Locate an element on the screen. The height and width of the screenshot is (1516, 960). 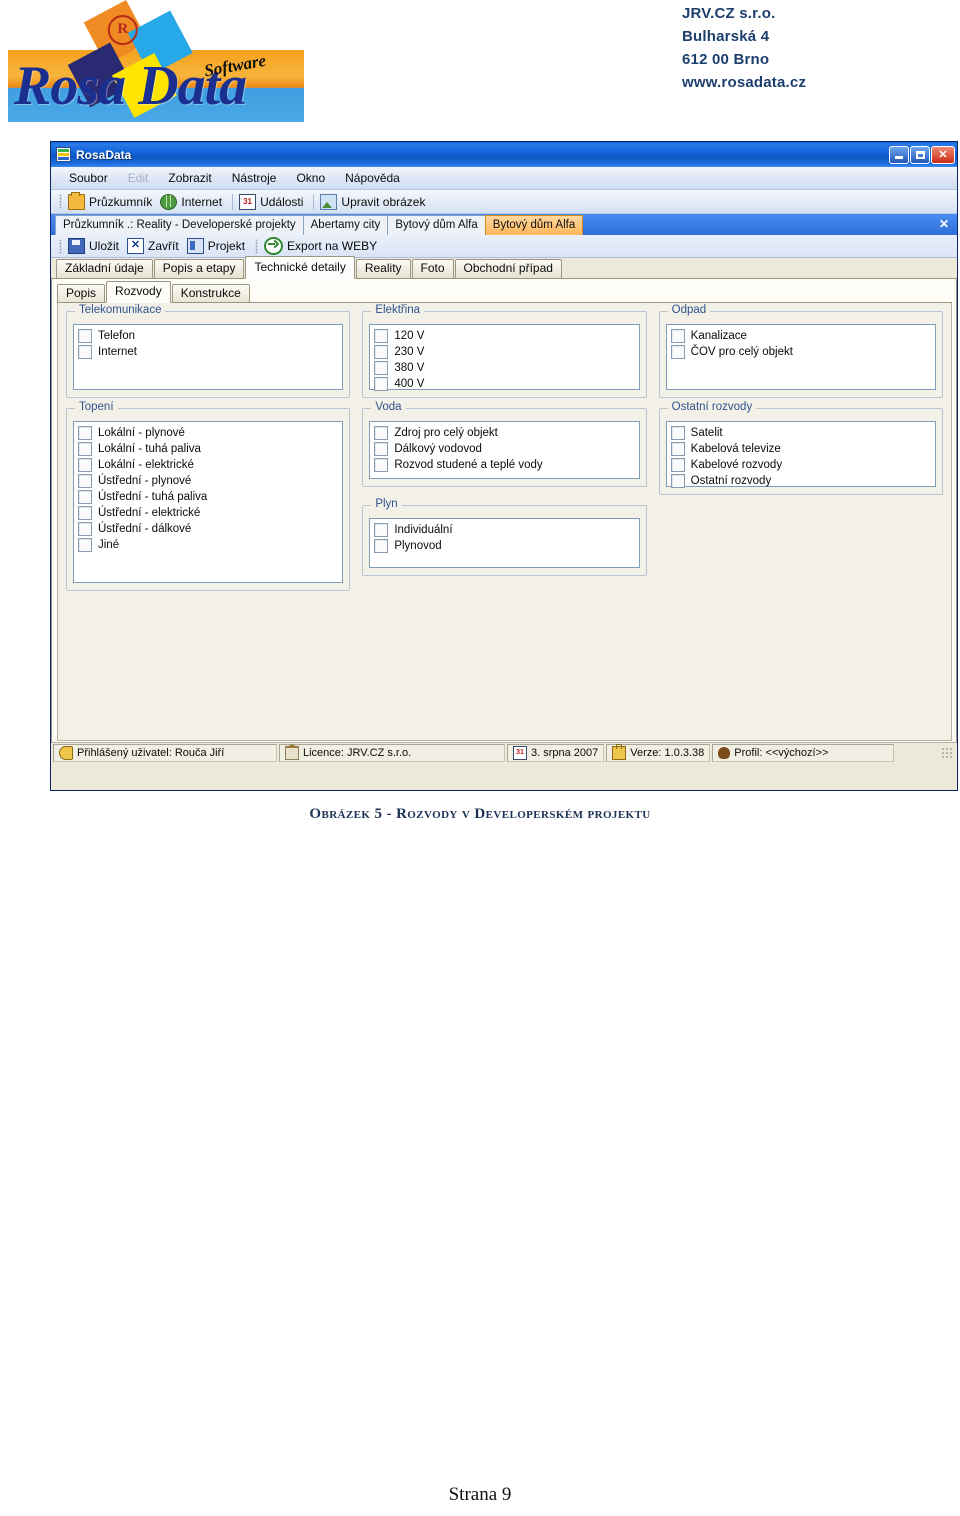
groupbox-plyn: Plyn Individuální Plynovod is located at coordinates (504, 537).